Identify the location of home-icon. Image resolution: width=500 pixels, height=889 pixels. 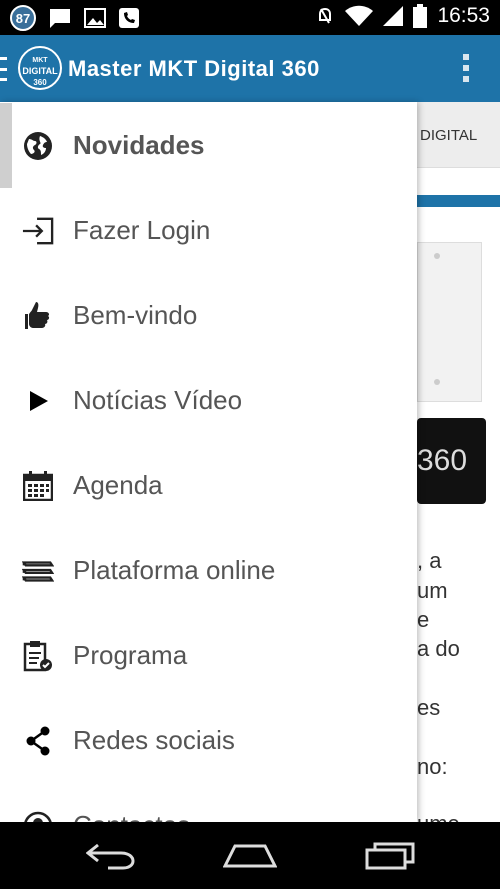
(250, 855).